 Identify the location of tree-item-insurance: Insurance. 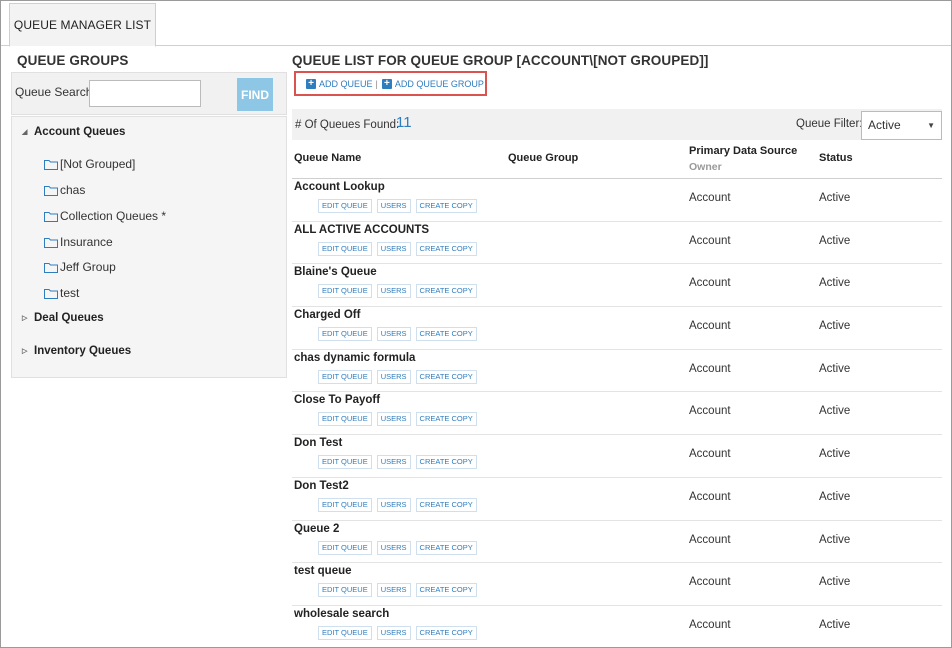
(78, 242).